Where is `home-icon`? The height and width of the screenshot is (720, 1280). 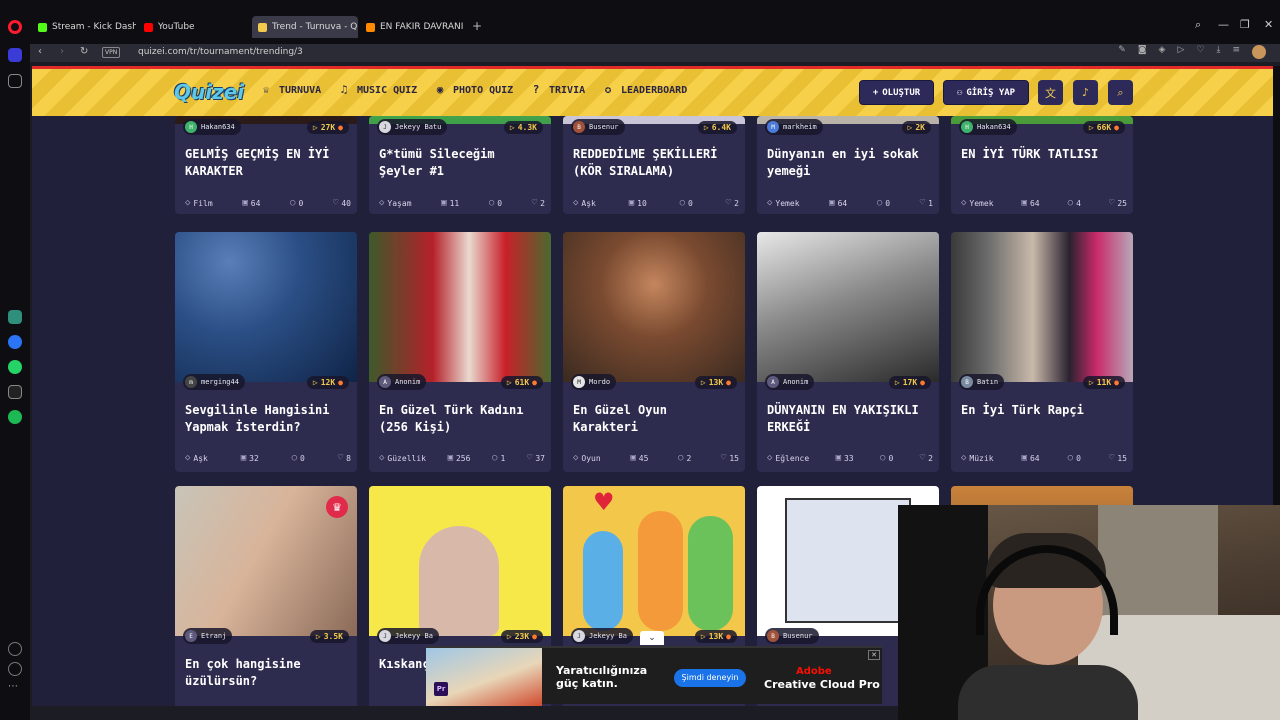 home-icon is located at coordinates (15, 55).